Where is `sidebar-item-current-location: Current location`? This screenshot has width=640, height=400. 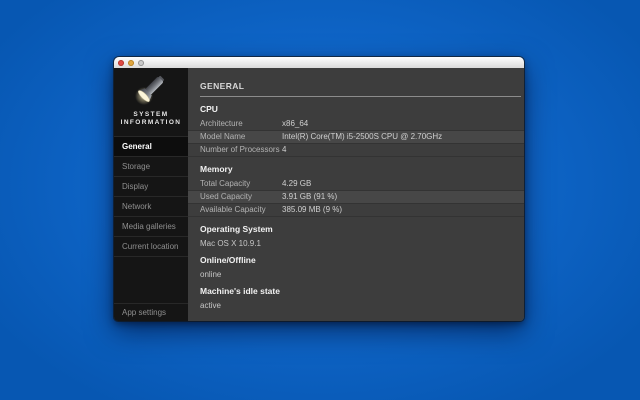
sidebar-item-current-location: Current location is located at coordinates (151, 247).